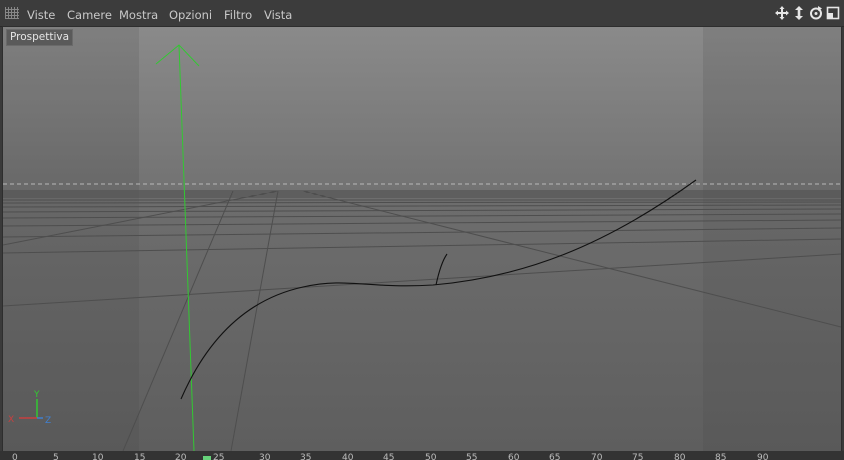  What do you see at coordinates (41, 13) in the screenshot?
I see `menu-viste: Viste` at bounding box center [41, 13].